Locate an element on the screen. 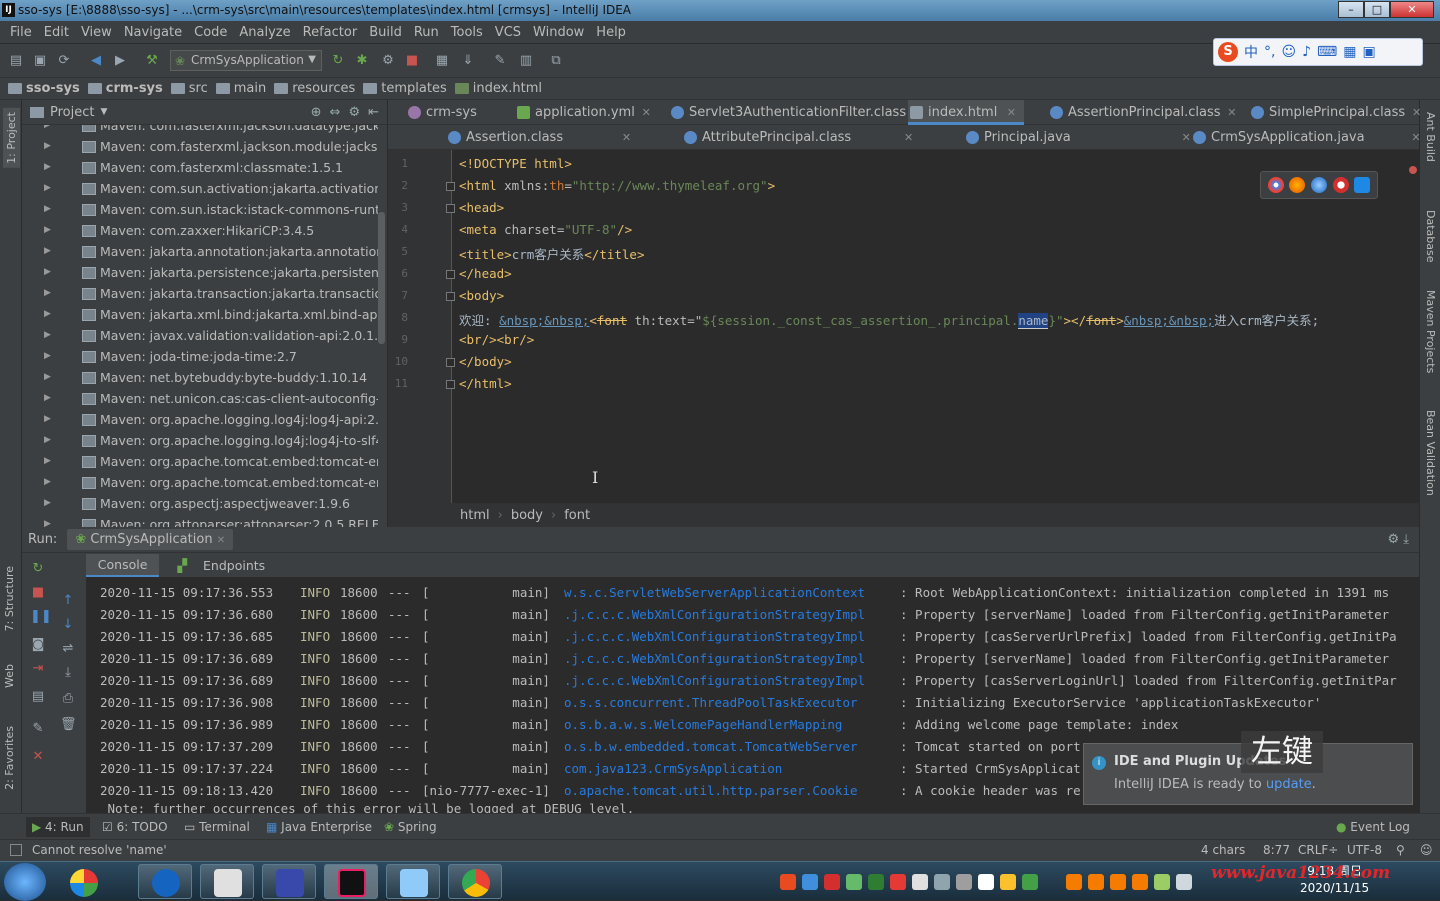  menu-window: Window is located at coordinates (558, 32).